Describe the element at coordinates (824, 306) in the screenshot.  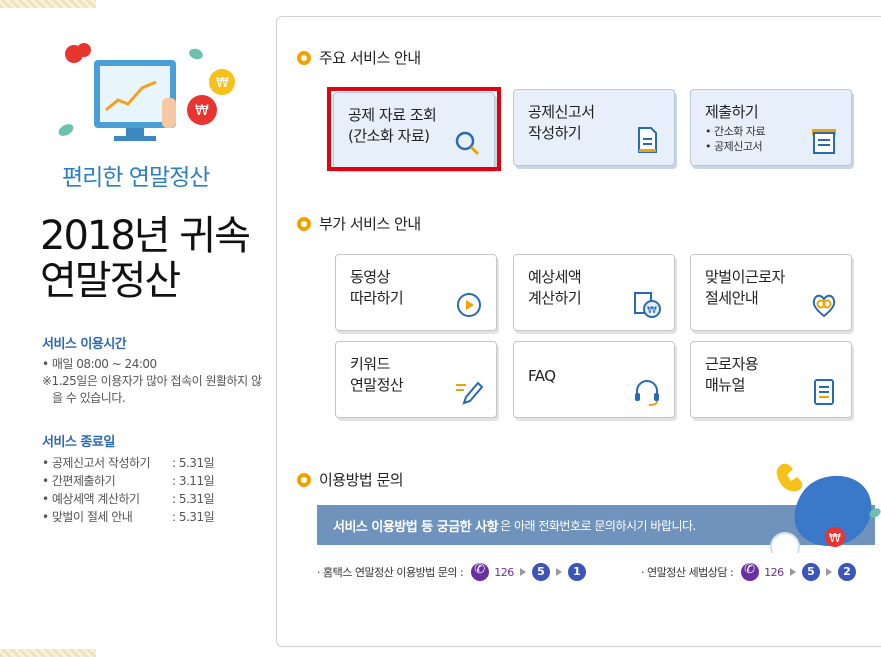
I see `couple-rings-icon` at that location.